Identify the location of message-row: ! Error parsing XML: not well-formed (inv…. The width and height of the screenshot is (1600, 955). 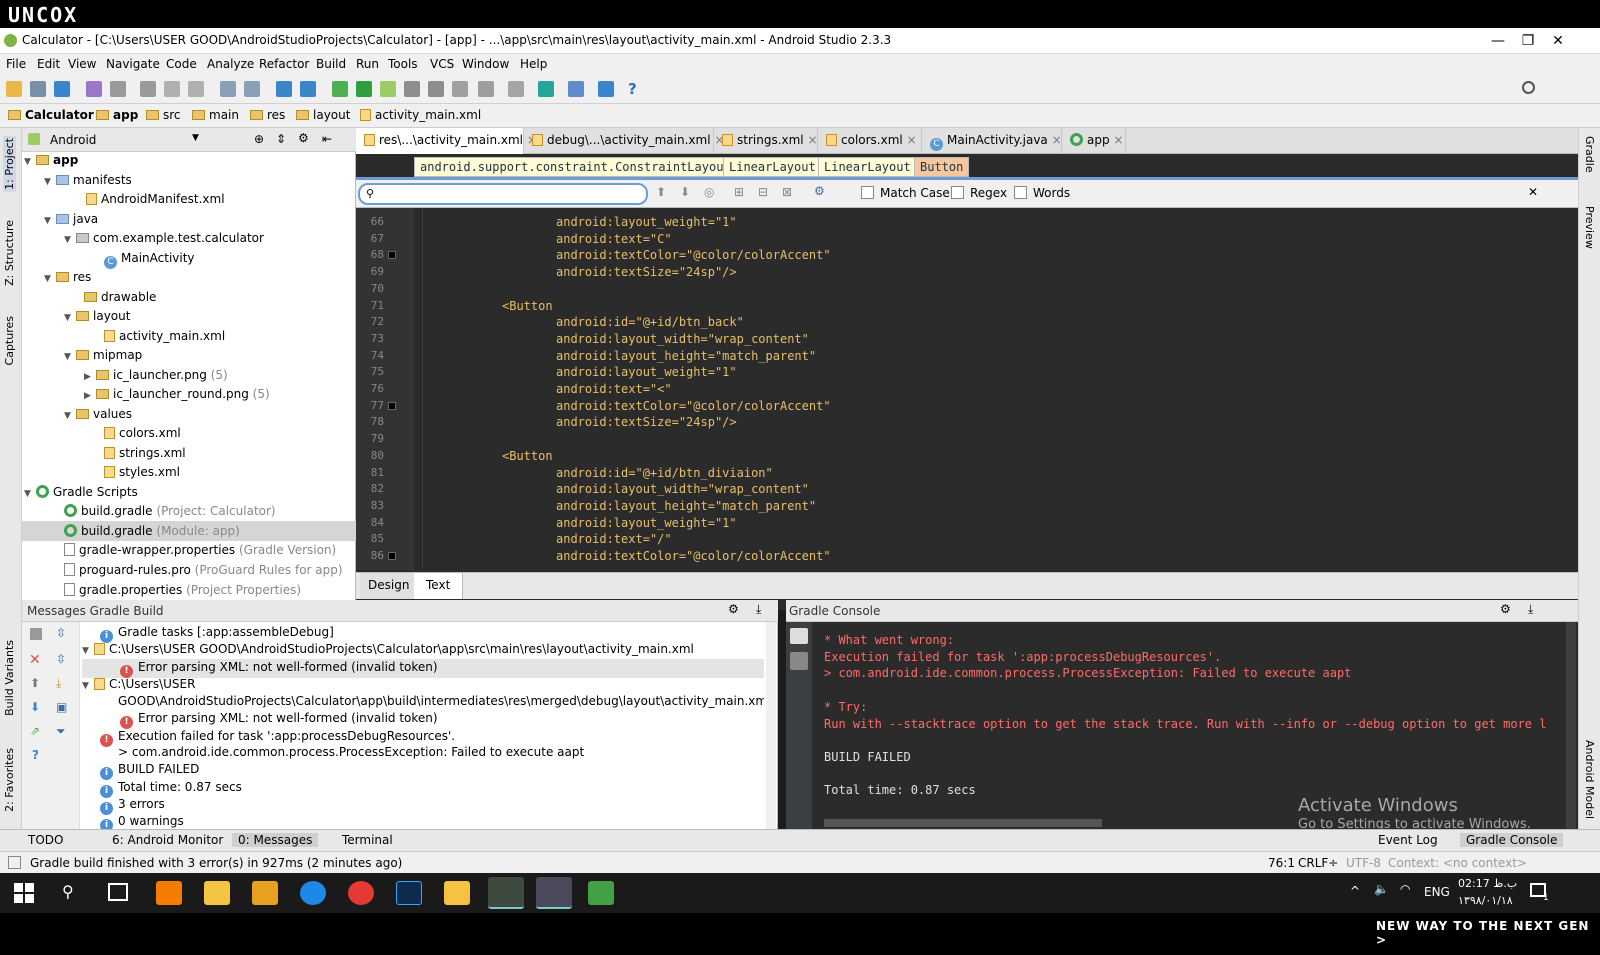
(279, 719).